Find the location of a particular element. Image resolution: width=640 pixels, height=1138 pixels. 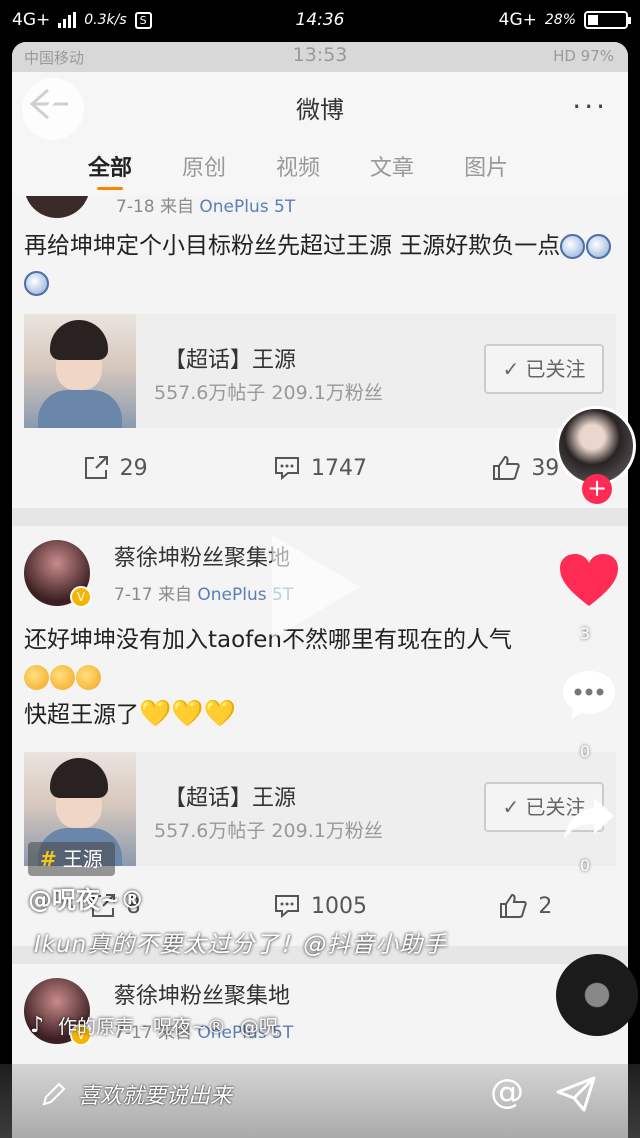

comment-input: 喜欢就要说出来 is located at coordinates (136, 1094).